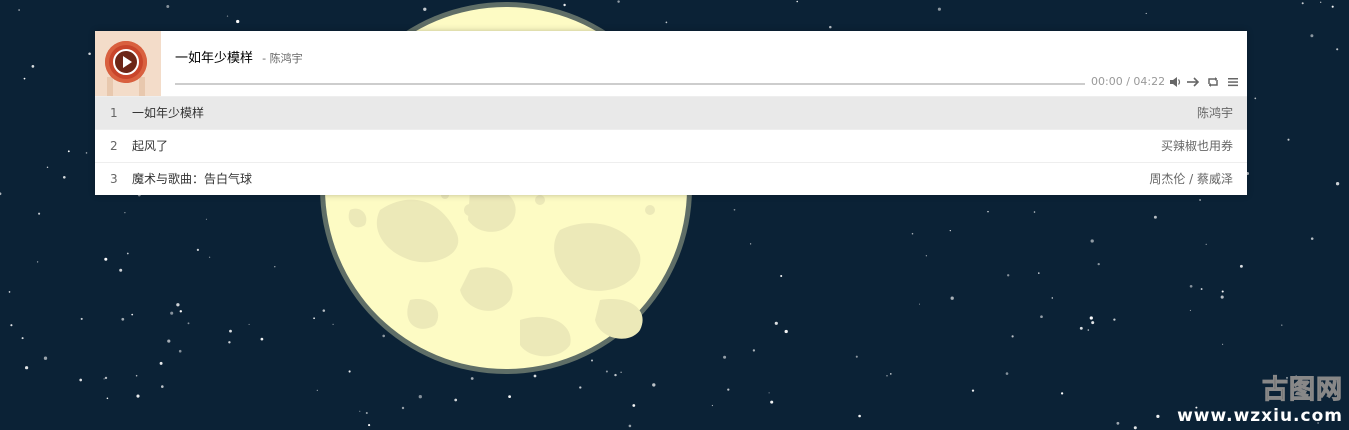 The width and height of the screenshot is (1349, 430). Describe the element at coordinates (1193, 82) in the screenshot. I see `order-icon` at that location.